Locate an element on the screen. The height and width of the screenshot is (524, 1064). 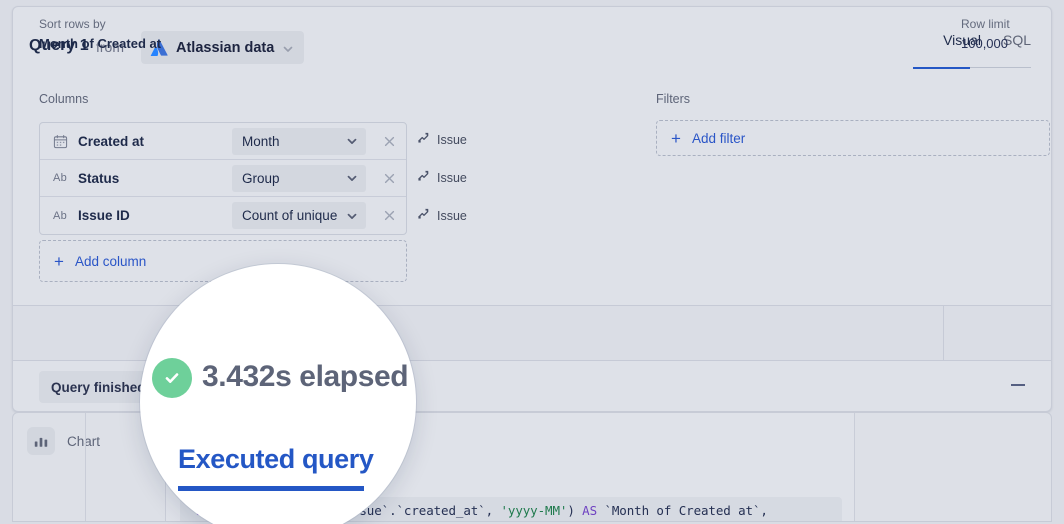
filters-section-label: Filters is located at coordinates (673, 99).